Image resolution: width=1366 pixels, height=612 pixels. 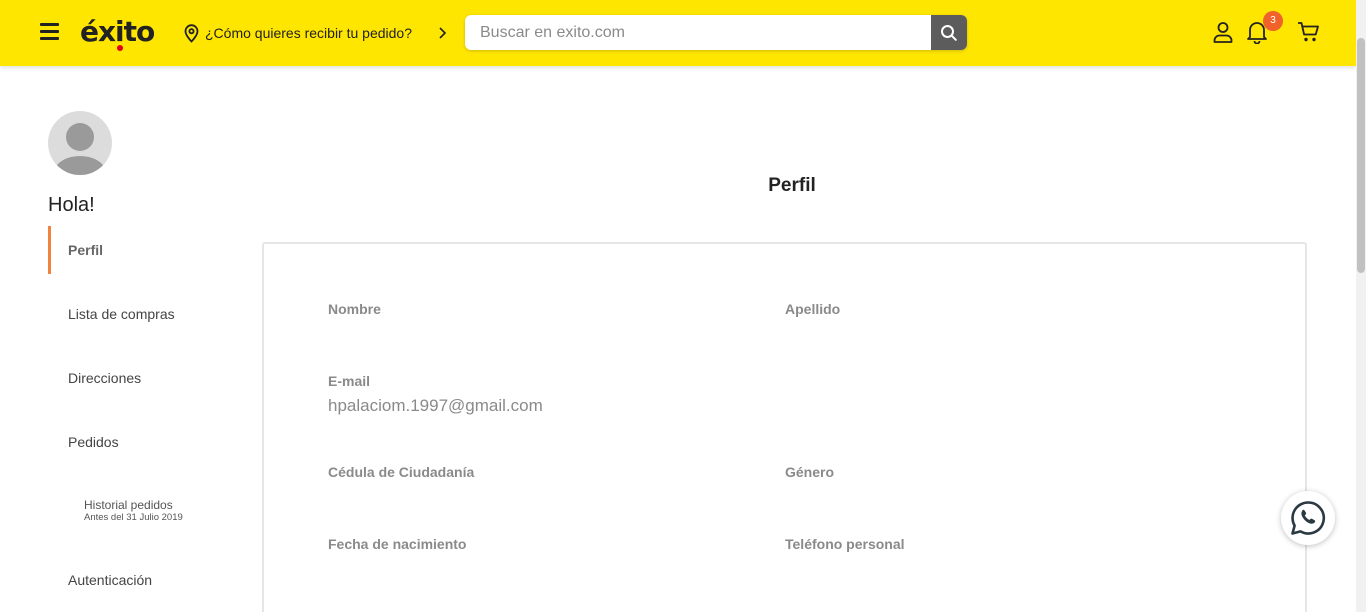 I want to click on top-header: éxito ¿Cómo quieres recibir tu pedido? 3, so click(x=678, y=33).